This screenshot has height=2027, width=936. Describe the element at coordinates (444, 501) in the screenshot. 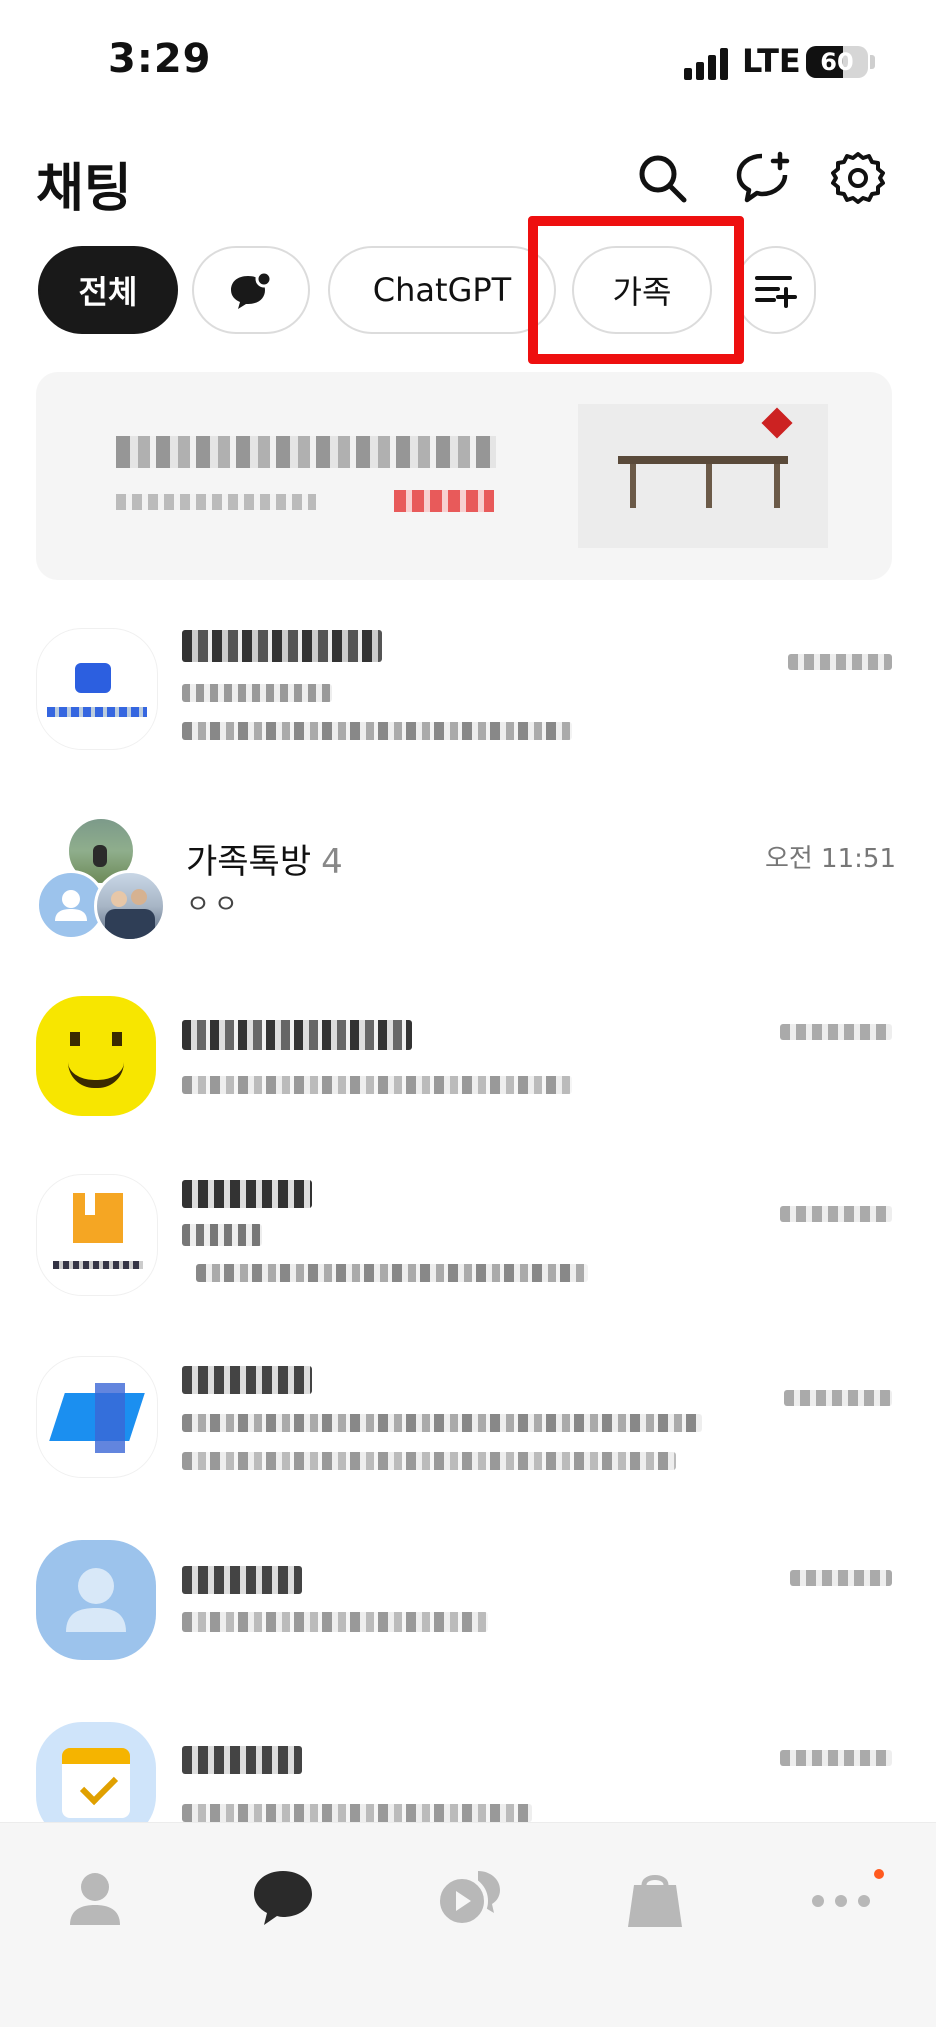

I see `ad-price-tag` at that location.